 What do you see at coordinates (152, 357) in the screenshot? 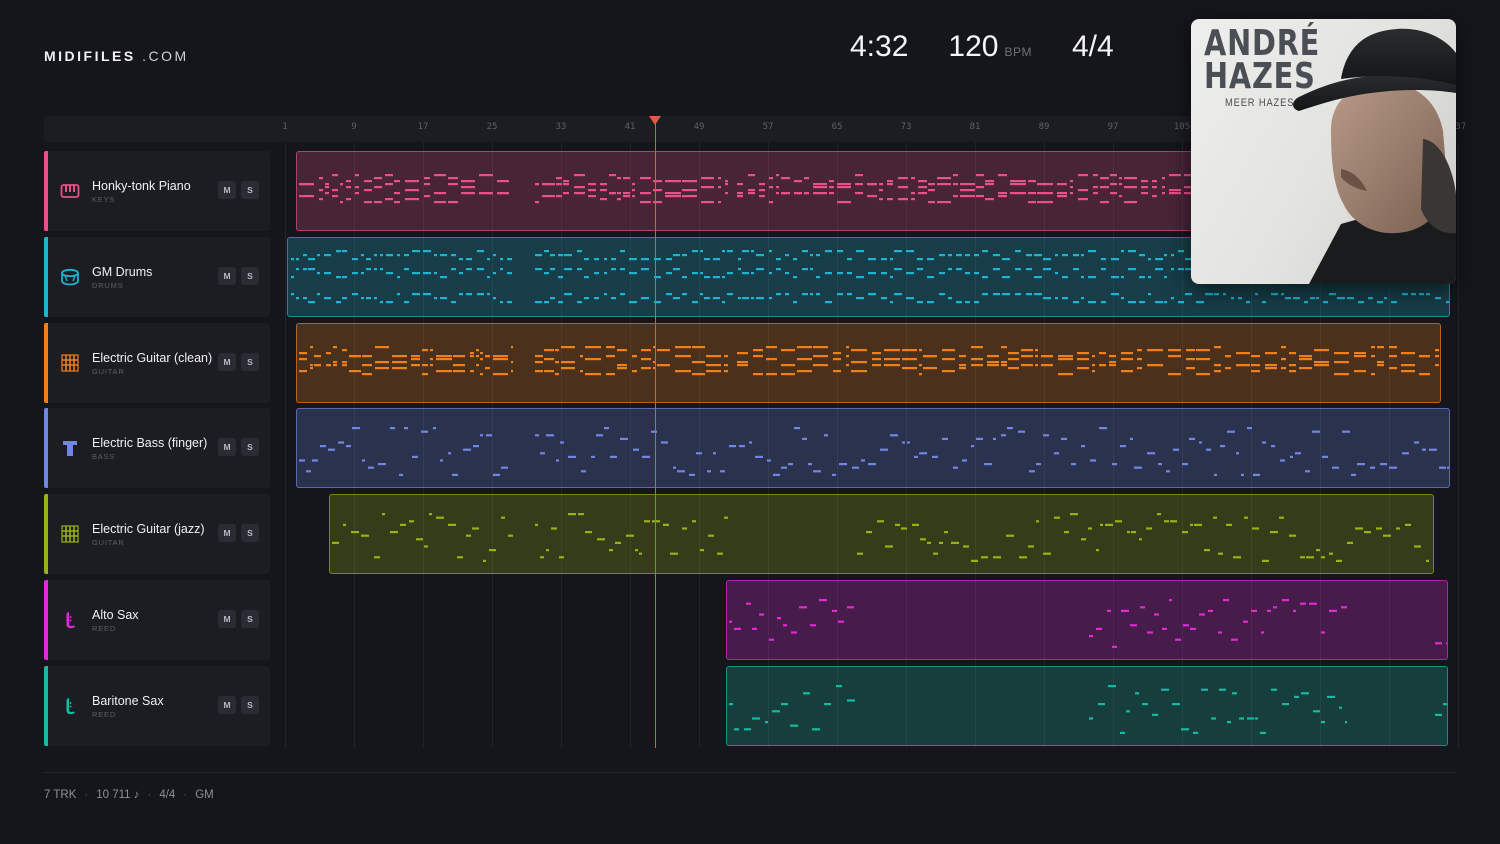
I see `track-name: Electric Guitar (clean)` at bounding box center [152, 357].